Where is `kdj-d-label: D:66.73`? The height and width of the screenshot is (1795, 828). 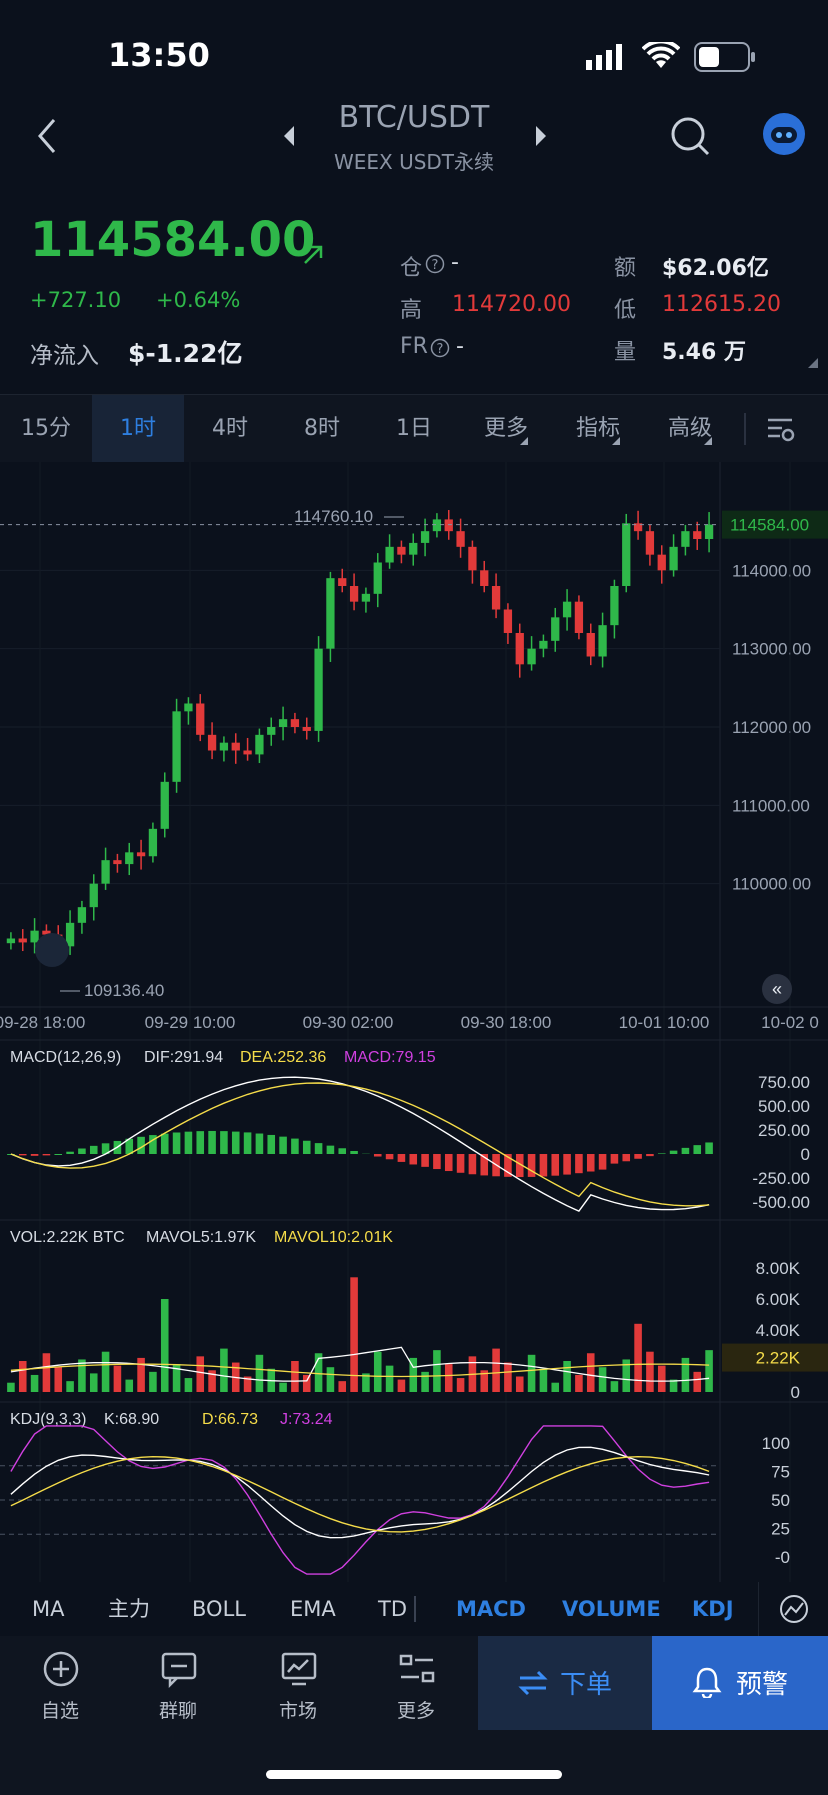
kdj-d-label: D:66.73 is located at coordinates (230, 1419).